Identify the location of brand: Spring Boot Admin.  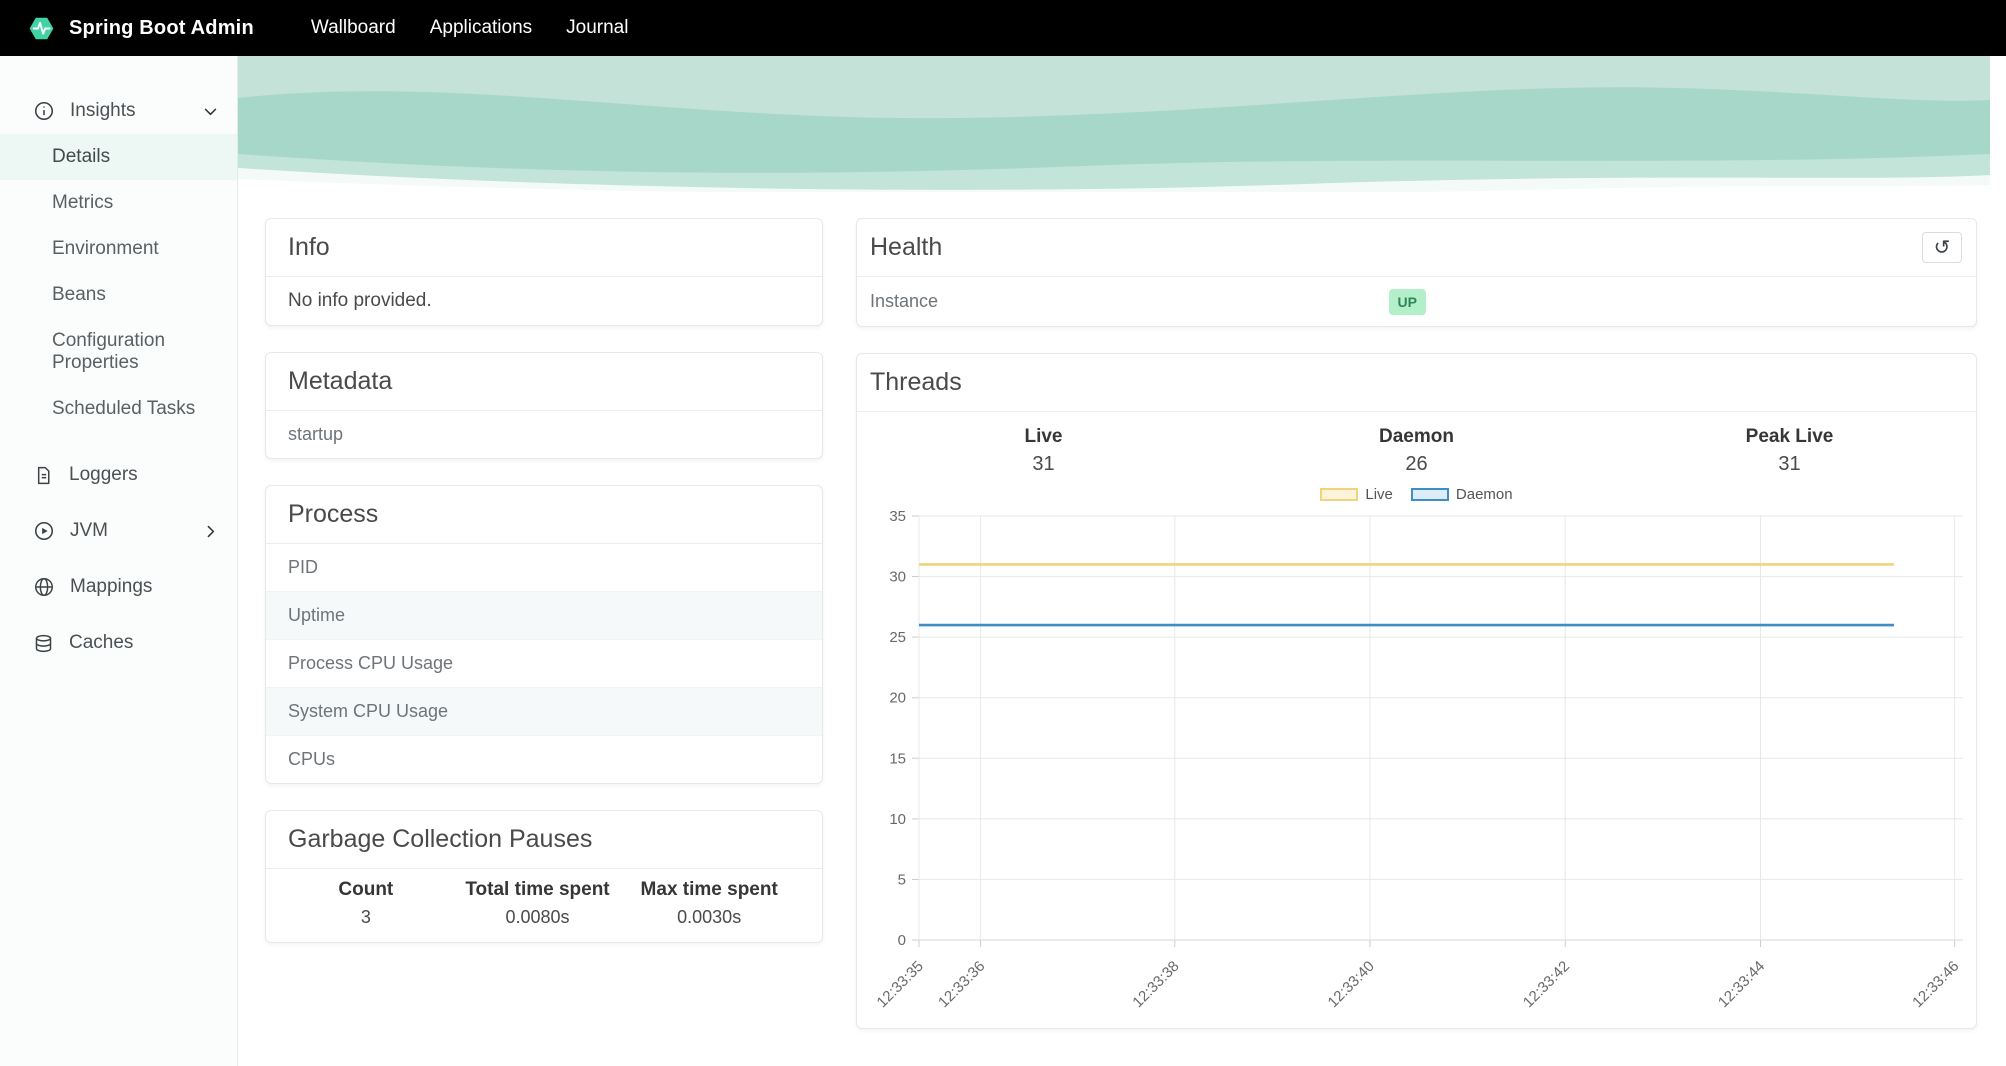
(140, 28).